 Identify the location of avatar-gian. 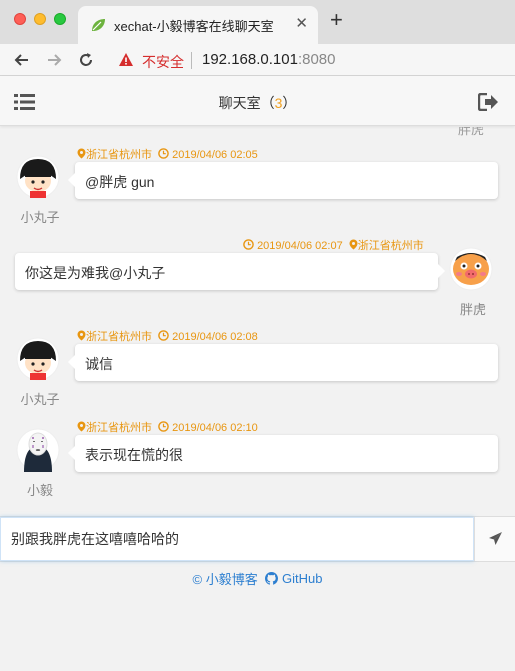
(471, 269).